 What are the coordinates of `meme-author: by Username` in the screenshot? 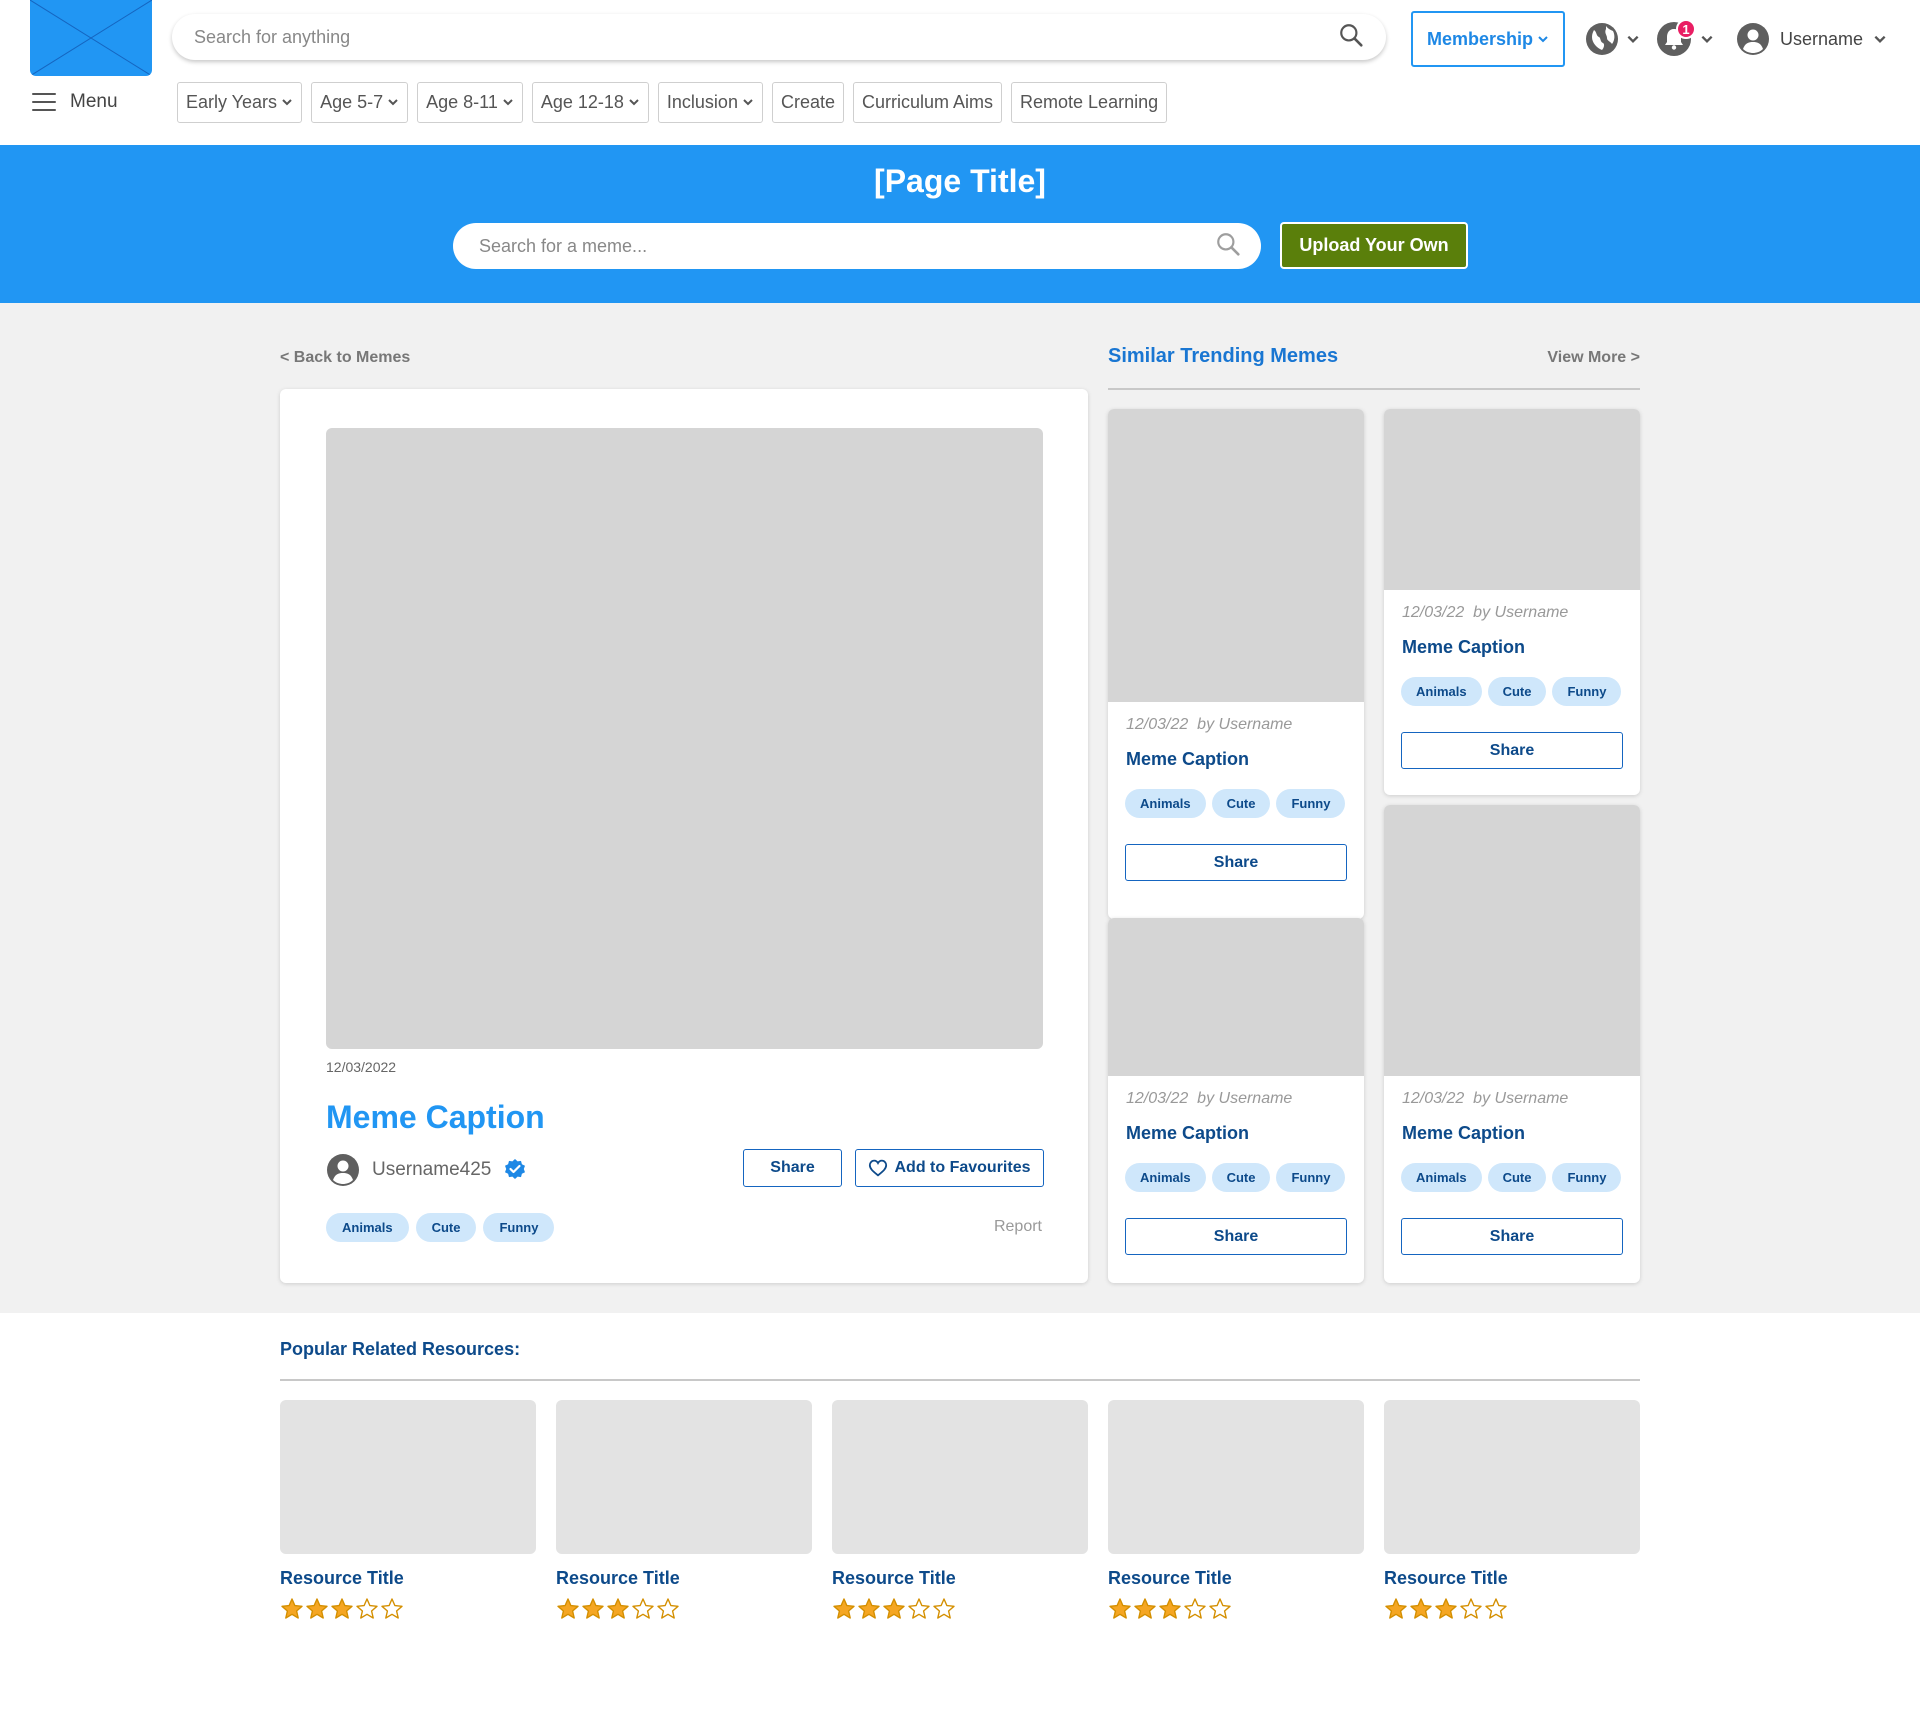 It's located at (1245, 1098).